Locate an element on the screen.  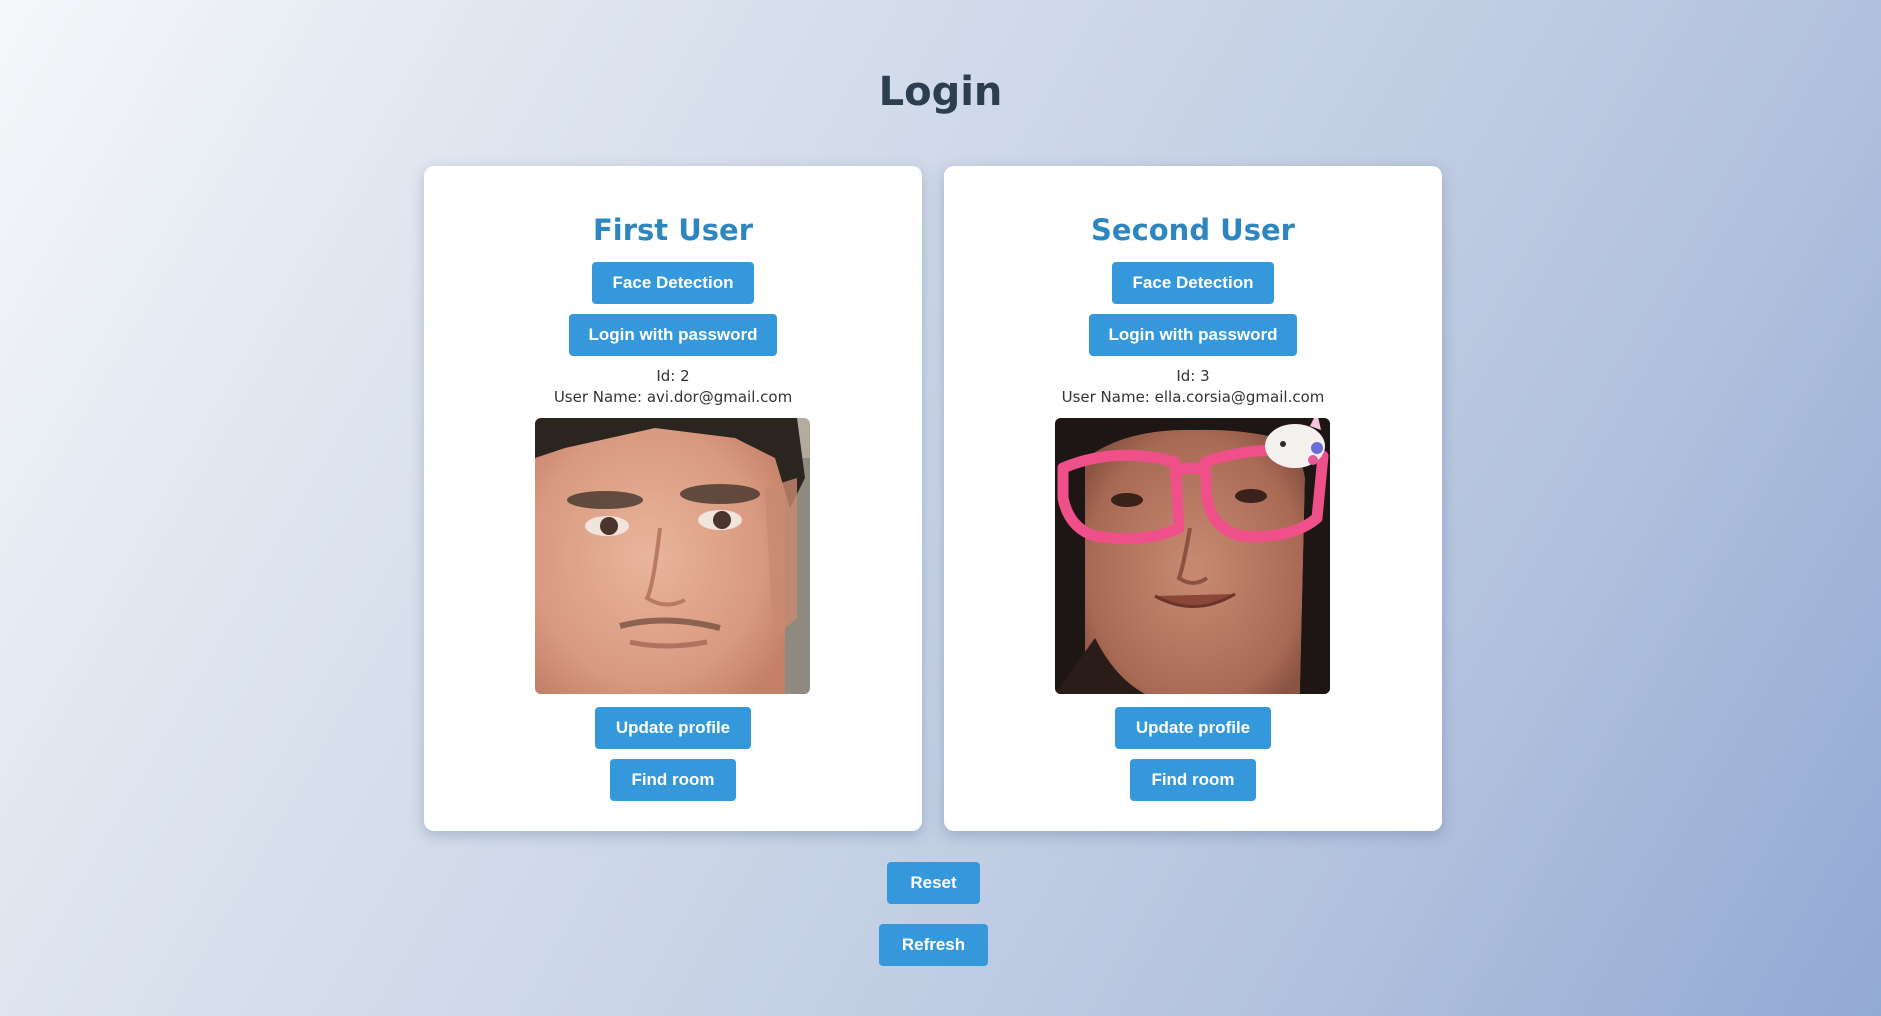
user-name-text: User Name: avi.dor@gmail.com is located at coordinates (673, 397).